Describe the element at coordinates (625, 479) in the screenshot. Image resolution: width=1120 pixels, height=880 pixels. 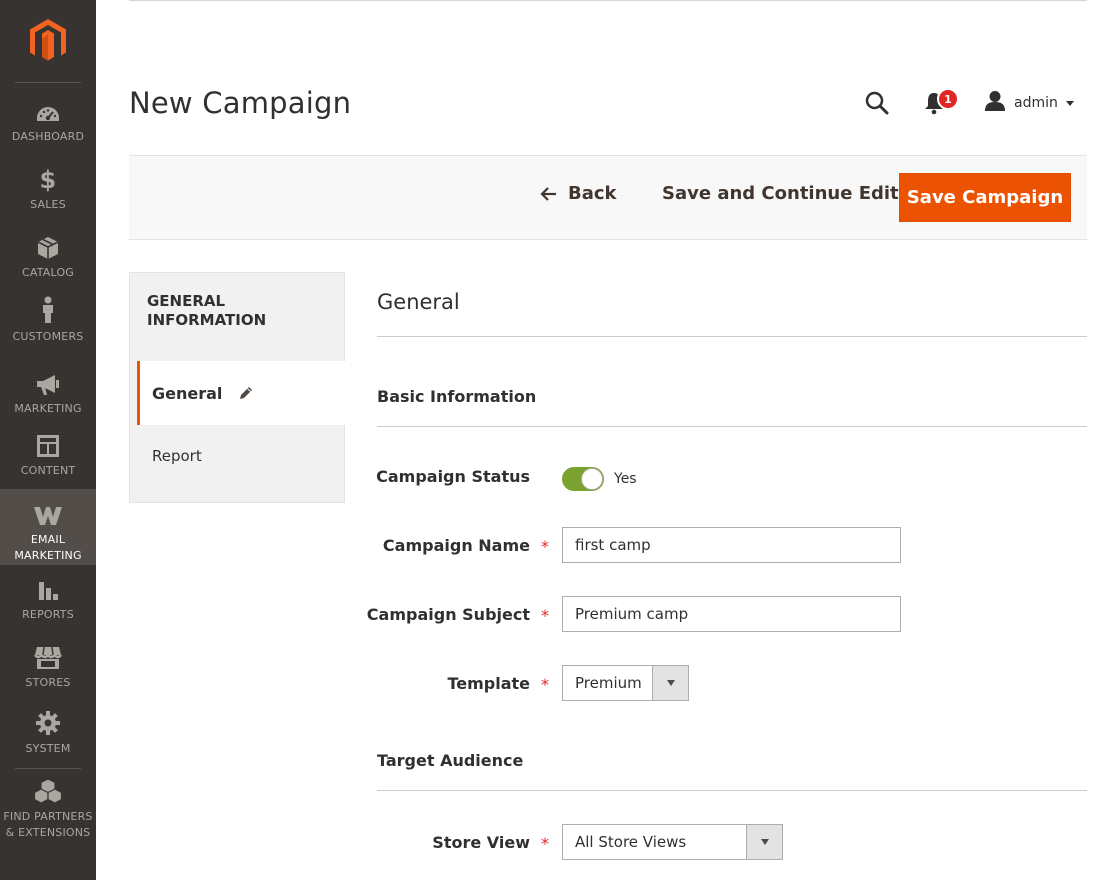
I see `campaign-status-value: Yes` at that location.